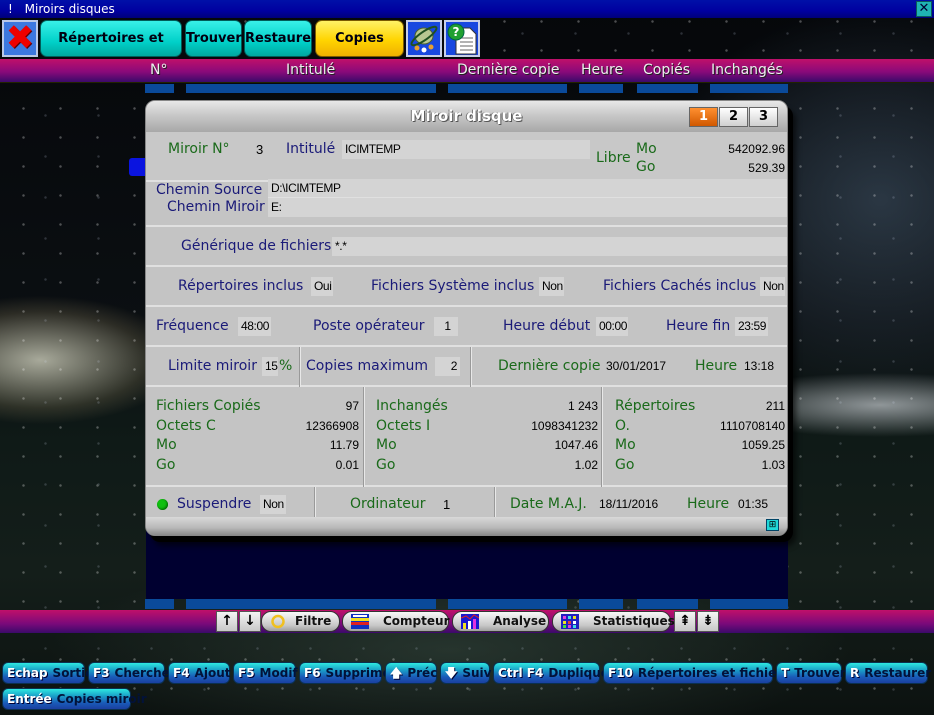  Describe the element at coordinates (111, 50) in the screenshot. I see `tab-repertoires-fichiers: Répertoires et fichiers` at that location.